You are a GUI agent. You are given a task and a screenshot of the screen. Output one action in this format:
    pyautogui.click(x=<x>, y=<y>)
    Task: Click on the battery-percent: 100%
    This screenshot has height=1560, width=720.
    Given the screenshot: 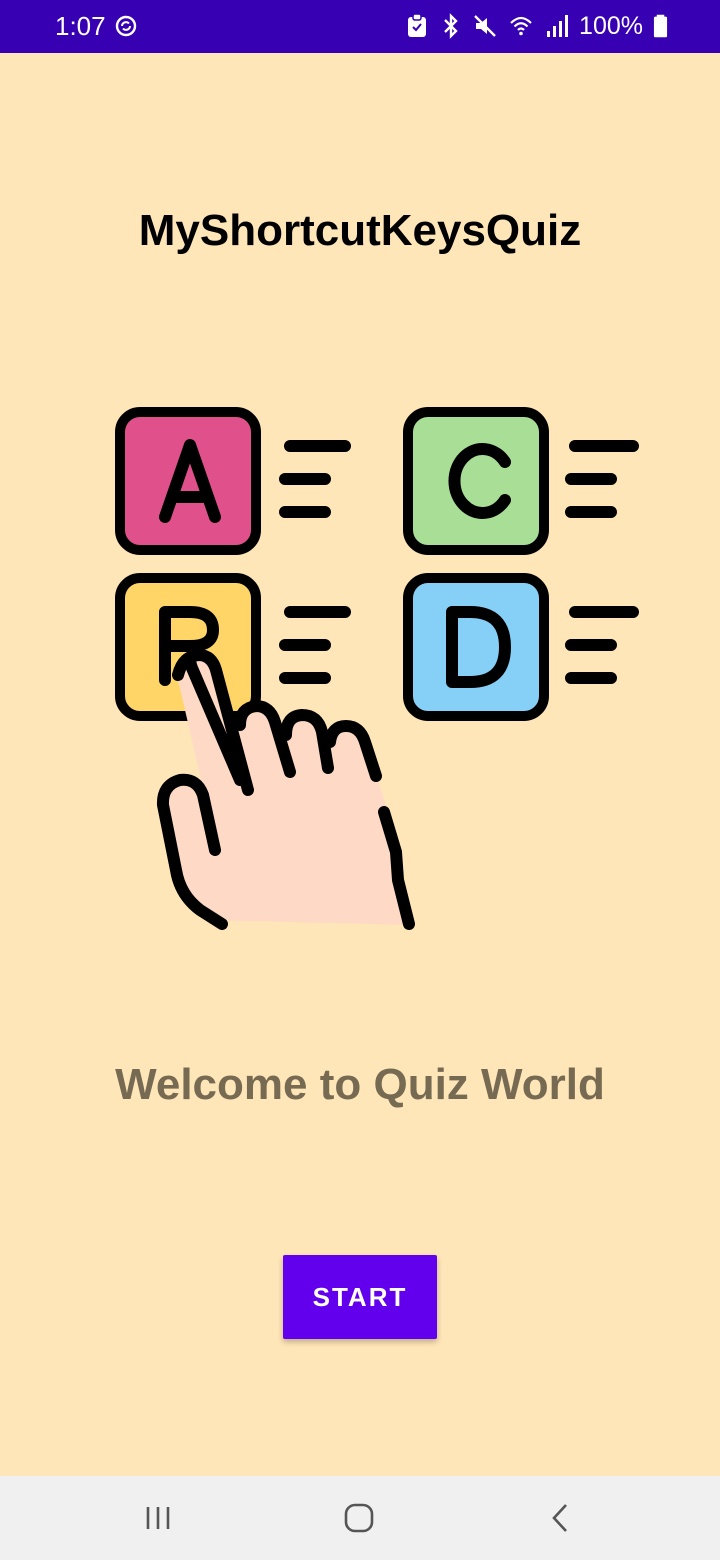 What is the action you would take?
    pyautogui.click(x=611, y=25)
    